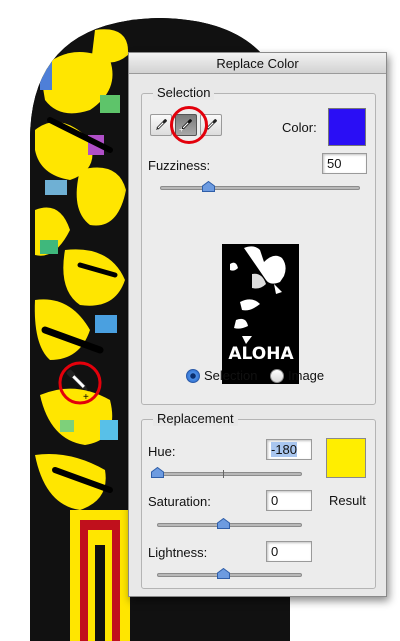  Describe the element at coordinates (195, 418) in the screenshot. I see `replacement-legend: Replacement` at that location.